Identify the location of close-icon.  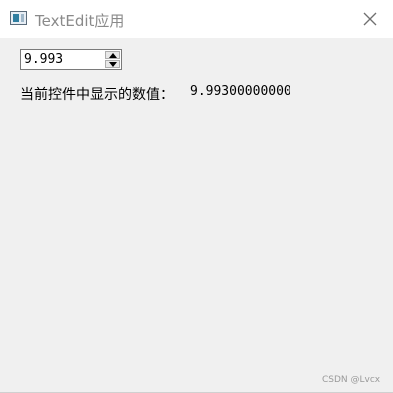
(370, 19).